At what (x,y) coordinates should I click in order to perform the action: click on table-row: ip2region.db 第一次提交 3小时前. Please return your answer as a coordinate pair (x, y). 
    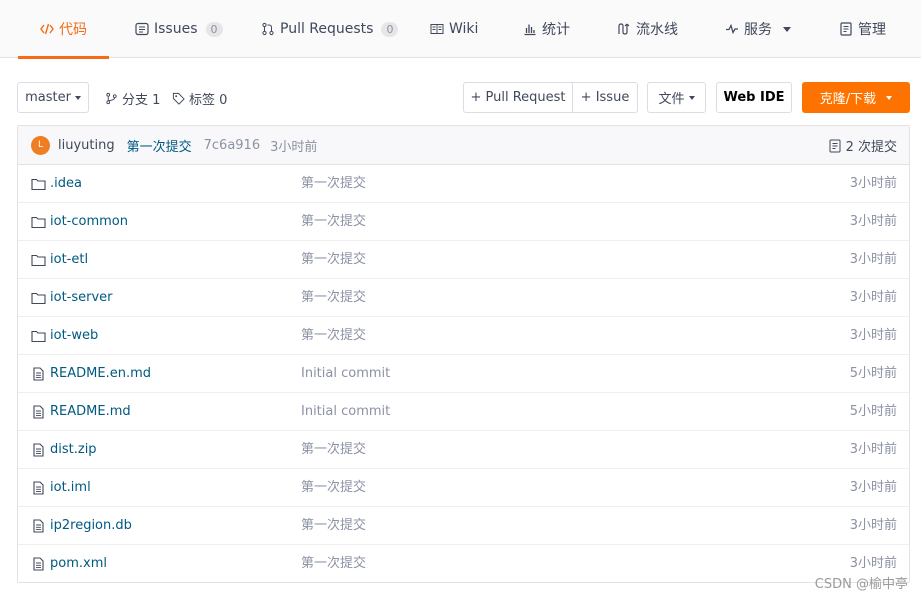
    Looking at the image, I should click on (463, 526).